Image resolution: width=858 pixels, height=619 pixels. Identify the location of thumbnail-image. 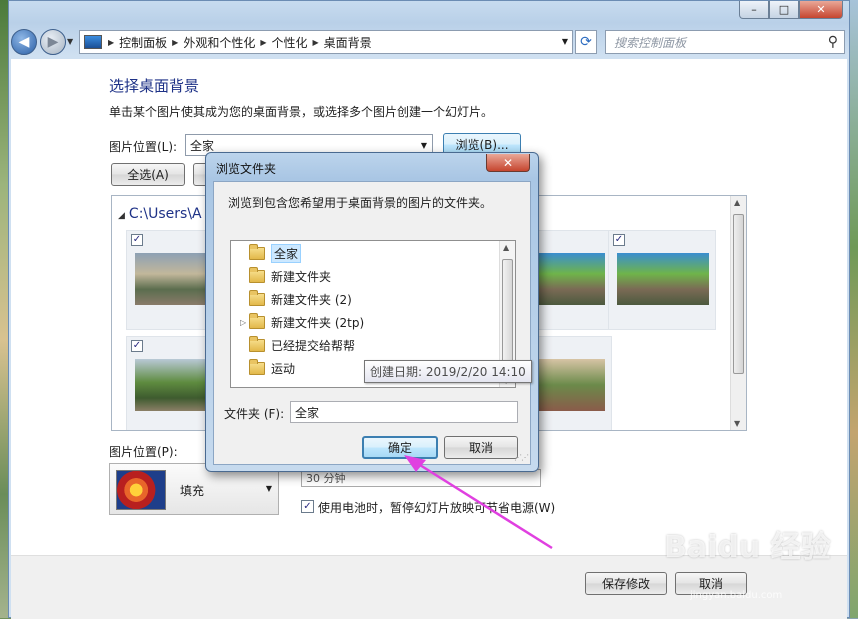
(663, 279).